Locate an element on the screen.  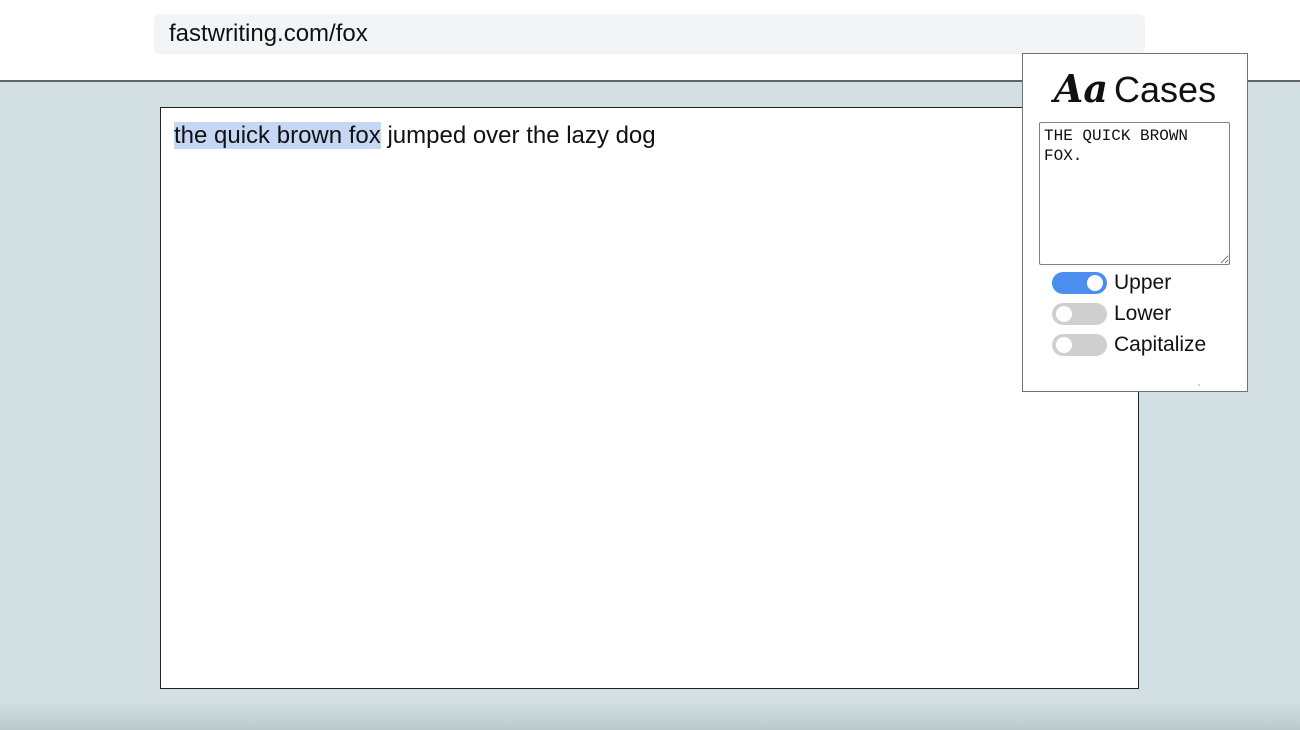
popup-title: Cases is located at coordinates (1165, 89).